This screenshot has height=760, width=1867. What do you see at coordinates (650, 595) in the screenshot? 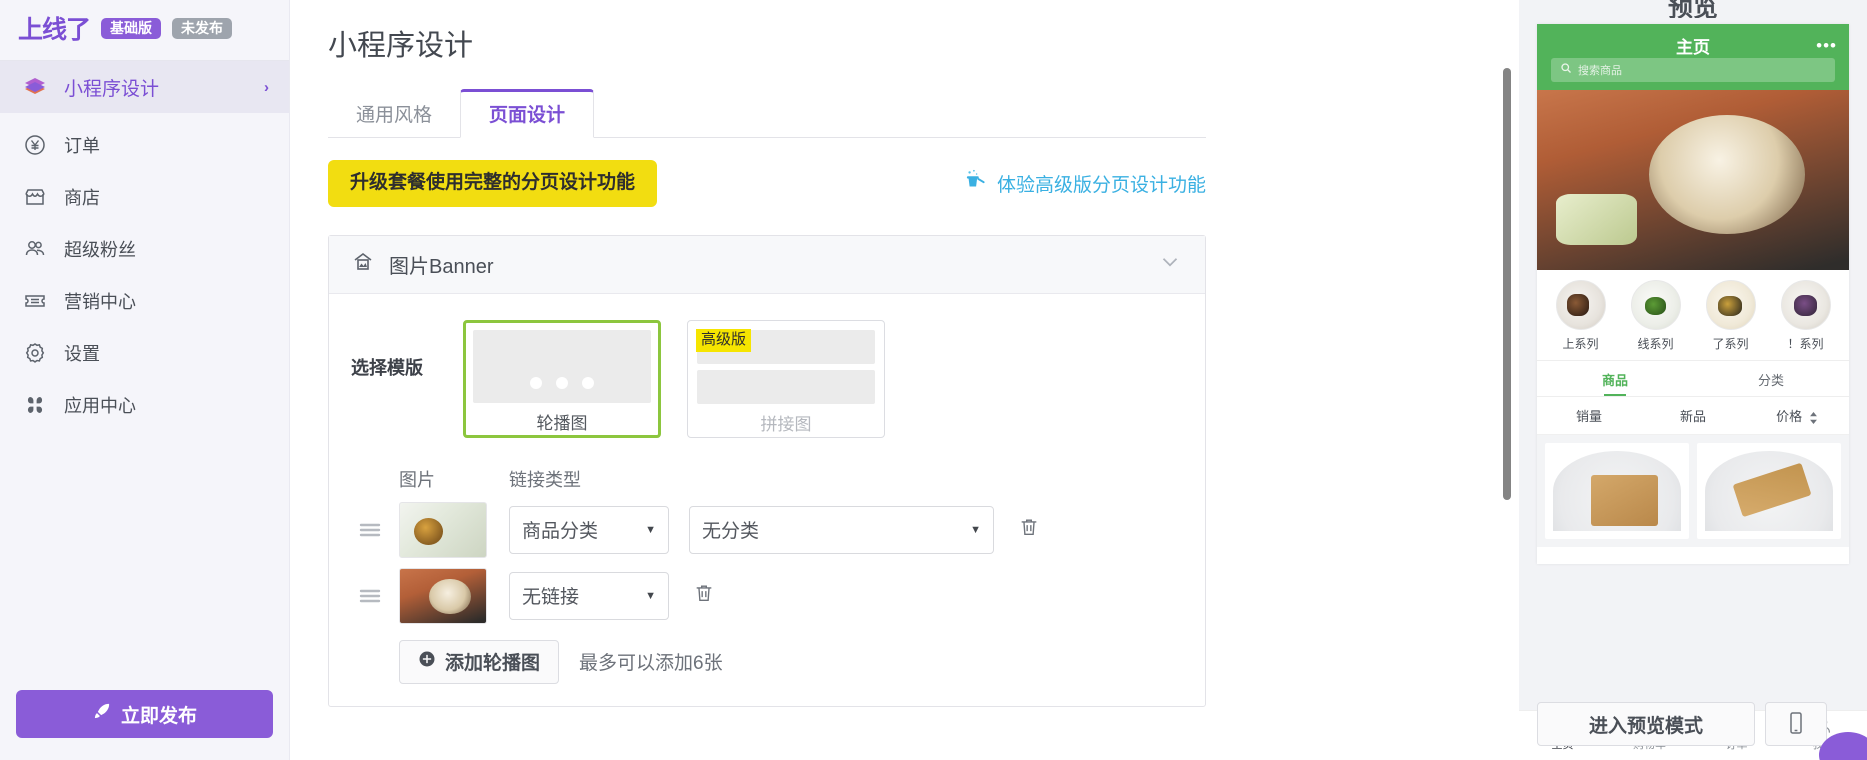
I see `chevron-down-icon: ▼` at bounding box center [650, 595].